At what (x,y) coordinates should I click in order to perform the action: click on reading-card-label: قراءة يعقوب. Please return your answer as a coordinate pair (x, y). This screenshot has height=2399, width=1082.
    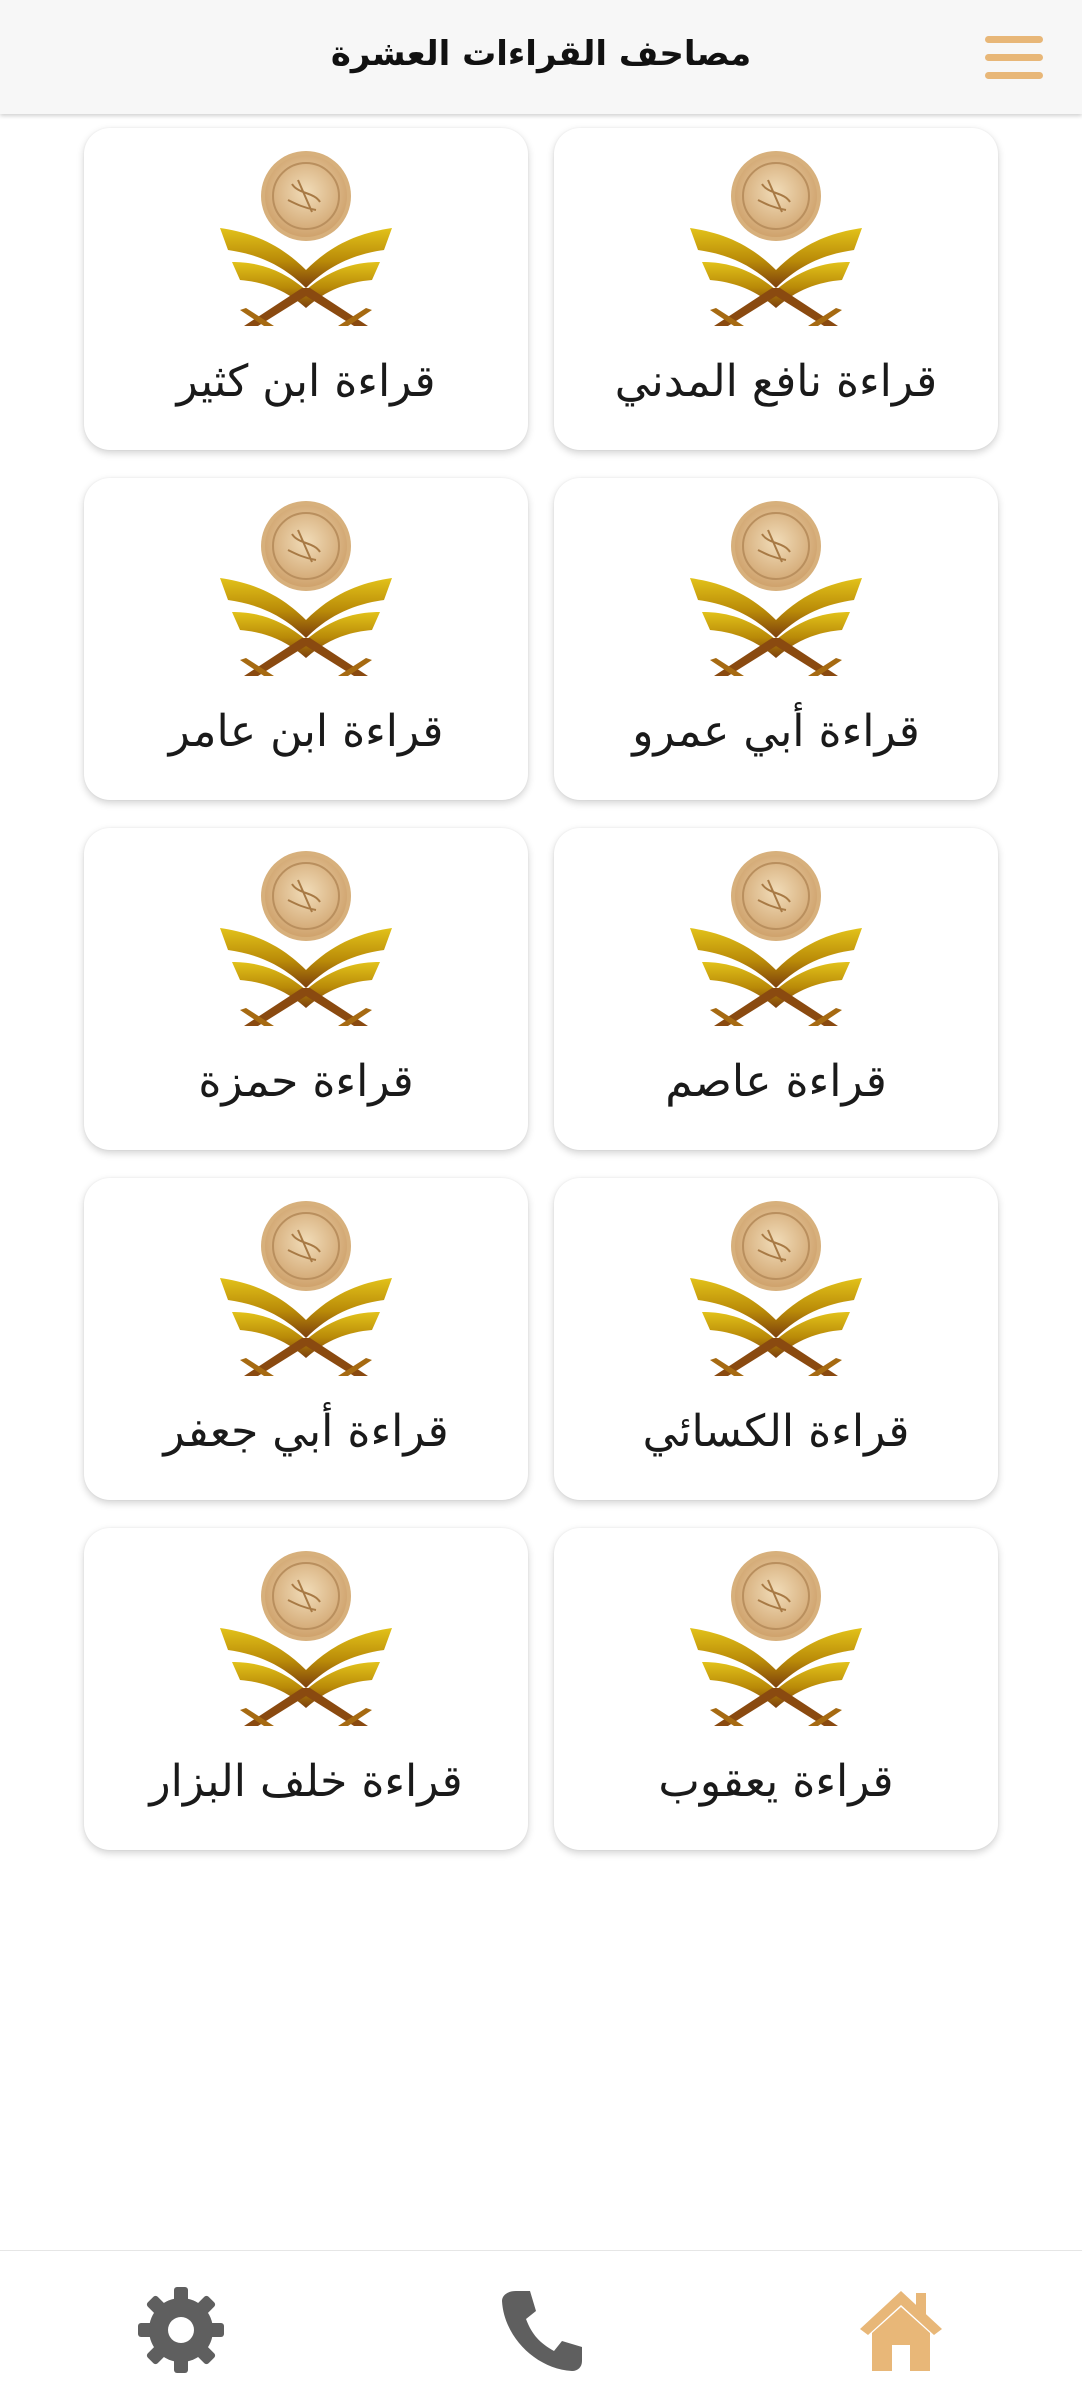
    Looking at the image, I should click on (776, 1781).